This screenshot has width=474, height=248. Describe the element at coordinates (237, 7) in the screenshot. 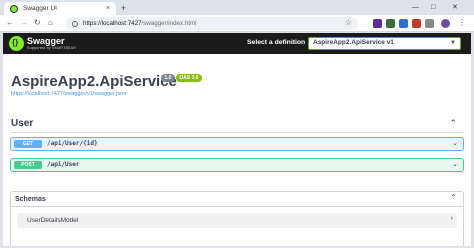

I see `browser-tab-strip: Swagger UI × + — □ ✕` at that location.